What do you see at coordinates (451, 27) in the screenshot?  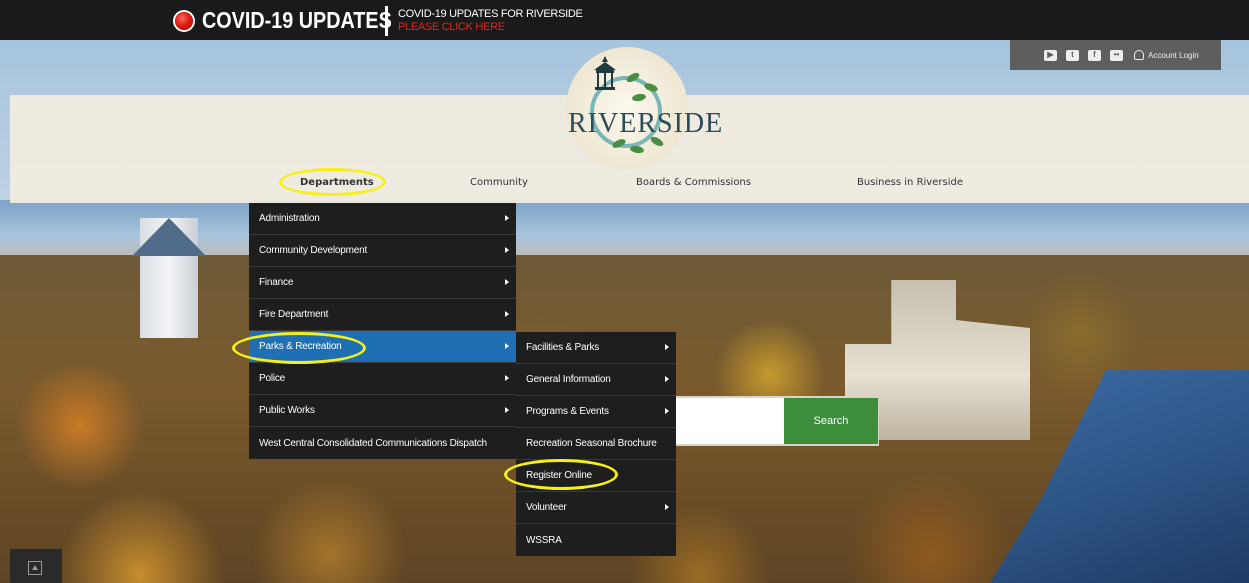 I see `covid-click-link: PLEASE CLICK HERE` at bounding box center [451, 27].